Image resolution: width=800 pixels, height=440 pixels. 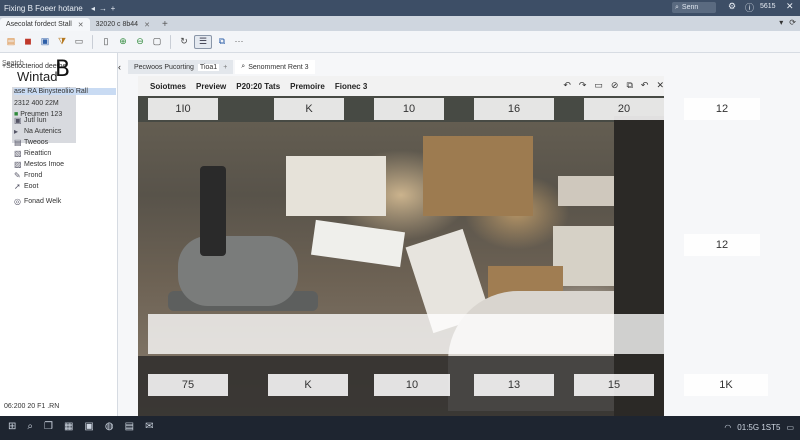 What do you see at coordinates (203, 41) in the screenshot?
I see `view-mode-icon: ☰` at bounding box center [203, 41].